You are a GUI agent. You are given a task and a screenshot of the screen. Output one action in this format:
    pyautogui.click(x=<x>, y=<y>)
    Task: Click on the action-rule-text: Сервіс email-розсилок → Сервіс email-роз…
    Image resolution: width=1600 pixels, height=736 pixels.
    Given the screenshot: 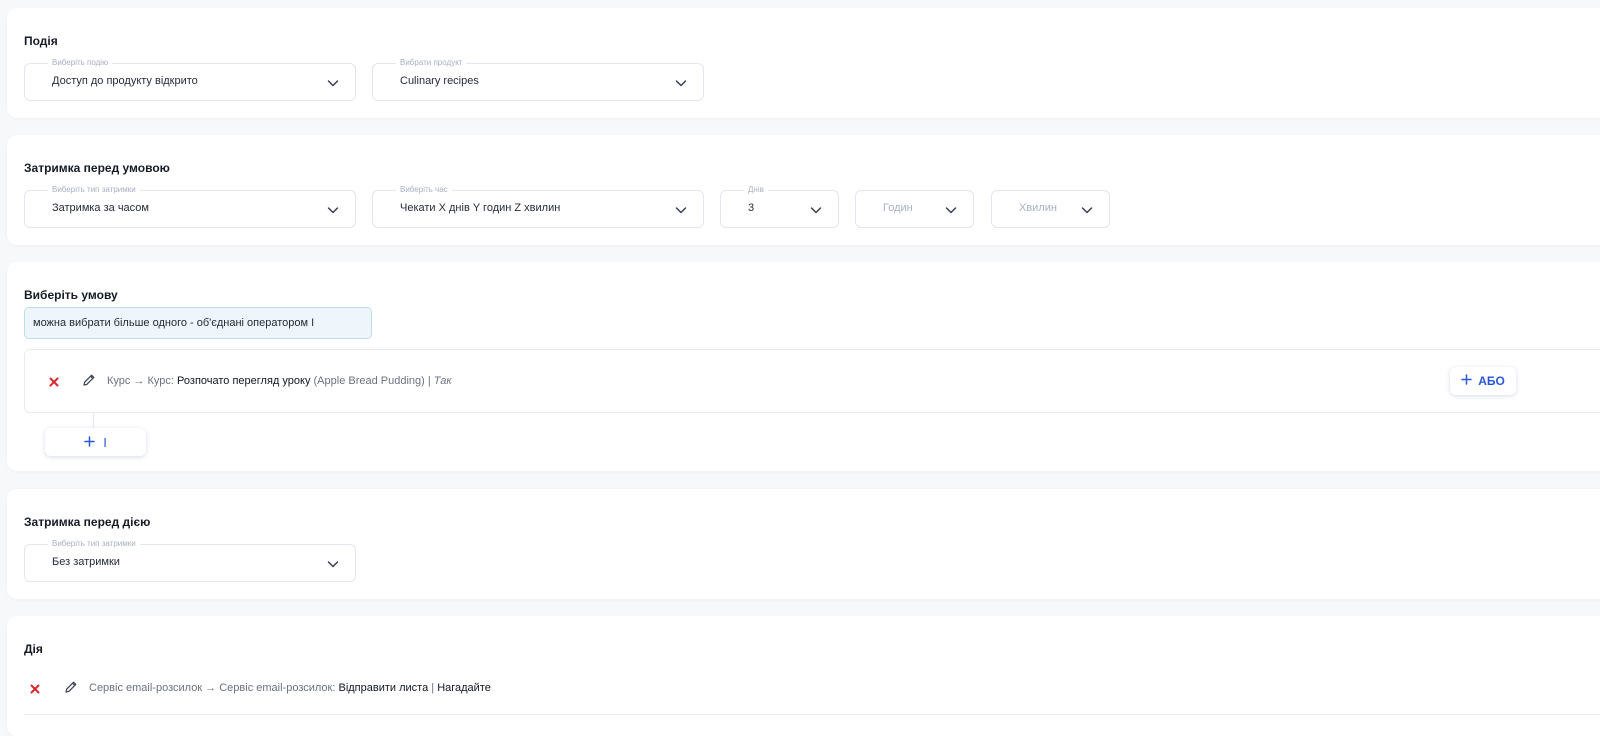 What is the action you would take?
    pyautogui.click(x=290, y=688)
    